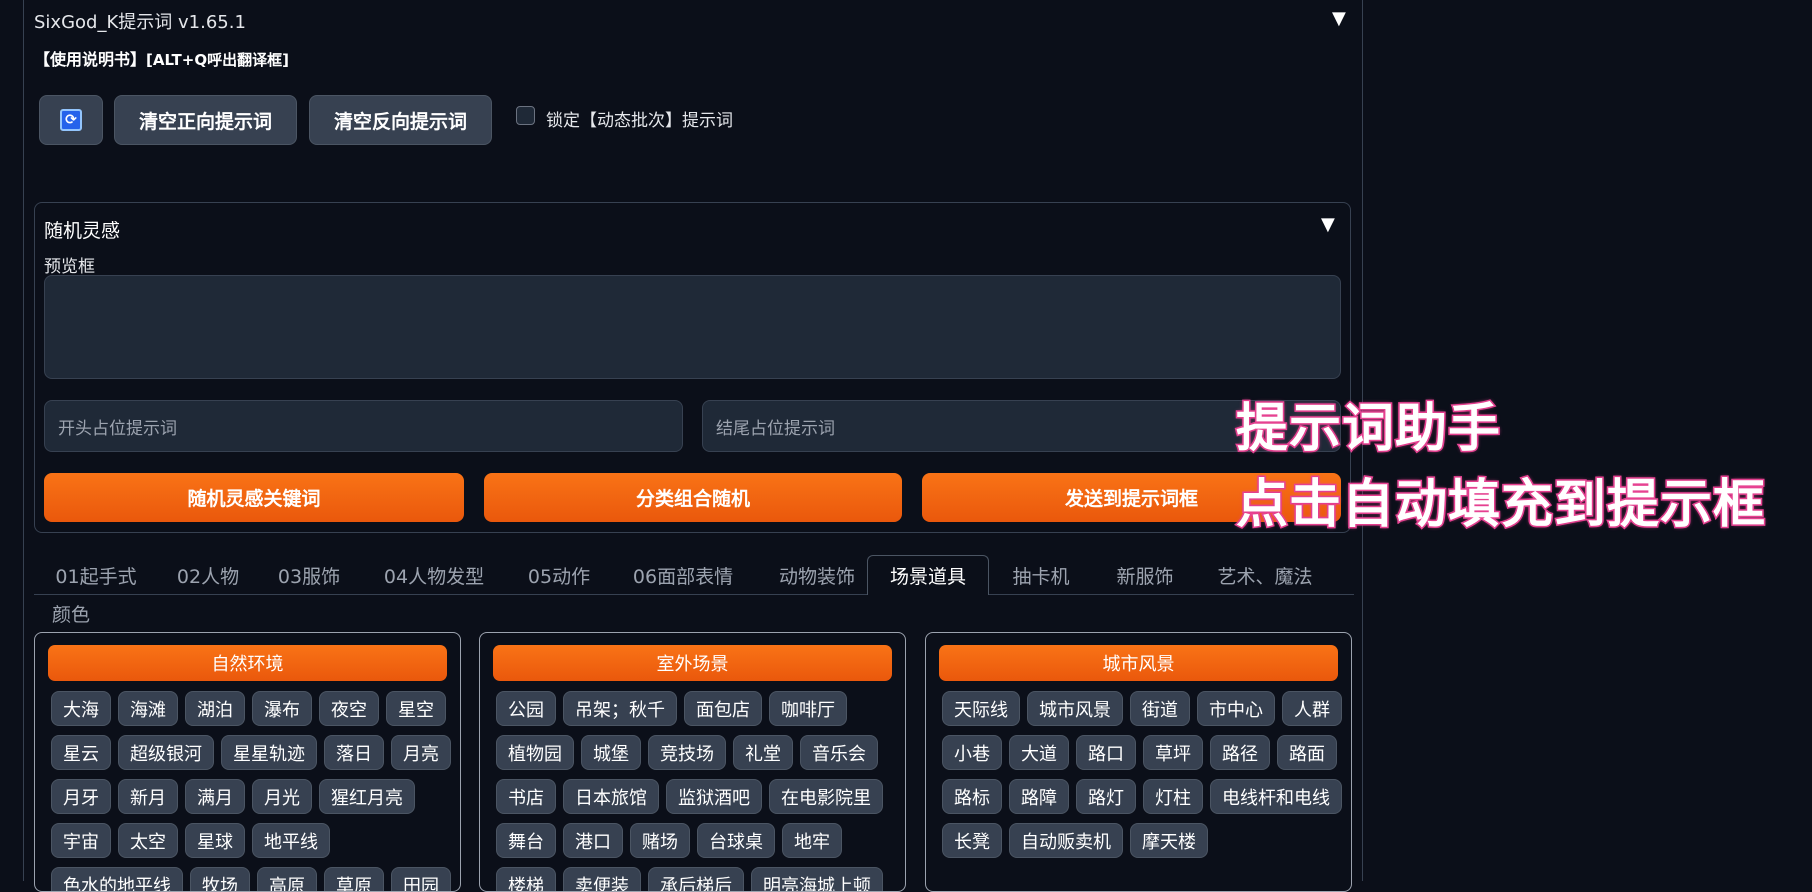 This screenshot has width=1812, height=892. Describe the element at coordinates (1106, 796) in the screenshot. I see `tag-chip: 路灯` at that location.